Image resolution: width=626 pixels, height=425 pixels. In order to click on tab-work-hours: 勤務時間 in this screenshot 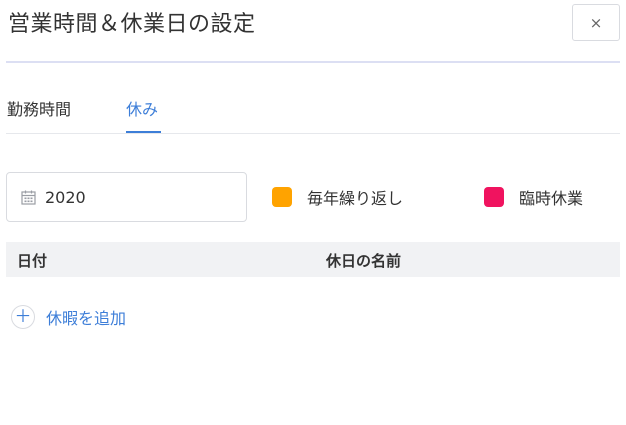, I will do `click(39, 108)`.